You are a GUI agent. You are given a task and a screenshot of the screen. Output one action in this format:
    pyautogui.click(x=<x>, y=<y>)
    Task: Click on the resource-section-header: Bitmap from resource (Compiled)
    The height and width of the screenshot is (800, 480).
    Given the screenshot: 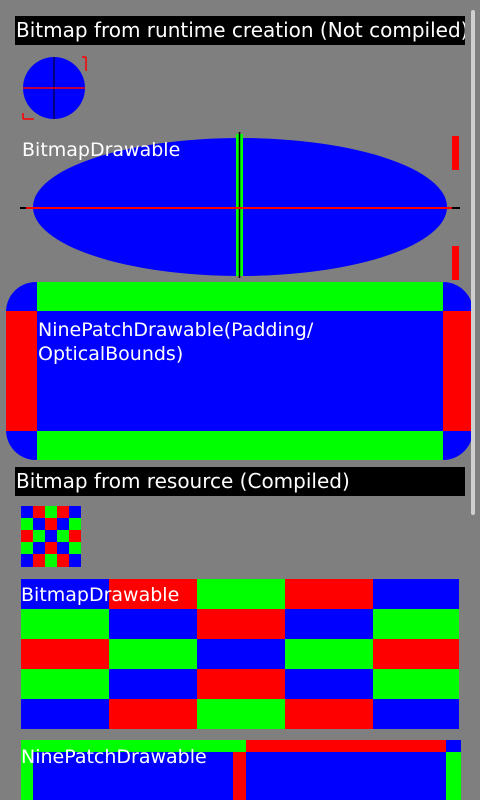 What is the action you would take?
    pyautogui.click(x=240, y=481)
    